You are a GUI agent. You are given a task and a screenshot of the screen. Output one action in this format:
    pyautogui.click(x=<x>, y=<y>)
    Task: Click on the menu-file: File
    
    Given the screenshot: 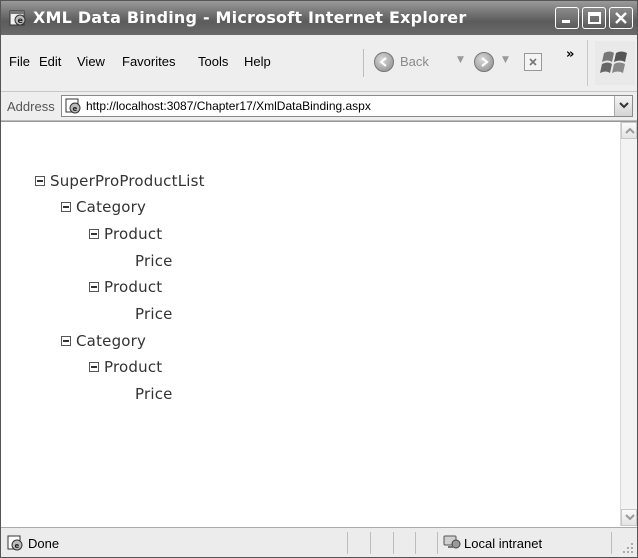 What is the action you would take?
    pyautogui.click(x=19, y=61)
    